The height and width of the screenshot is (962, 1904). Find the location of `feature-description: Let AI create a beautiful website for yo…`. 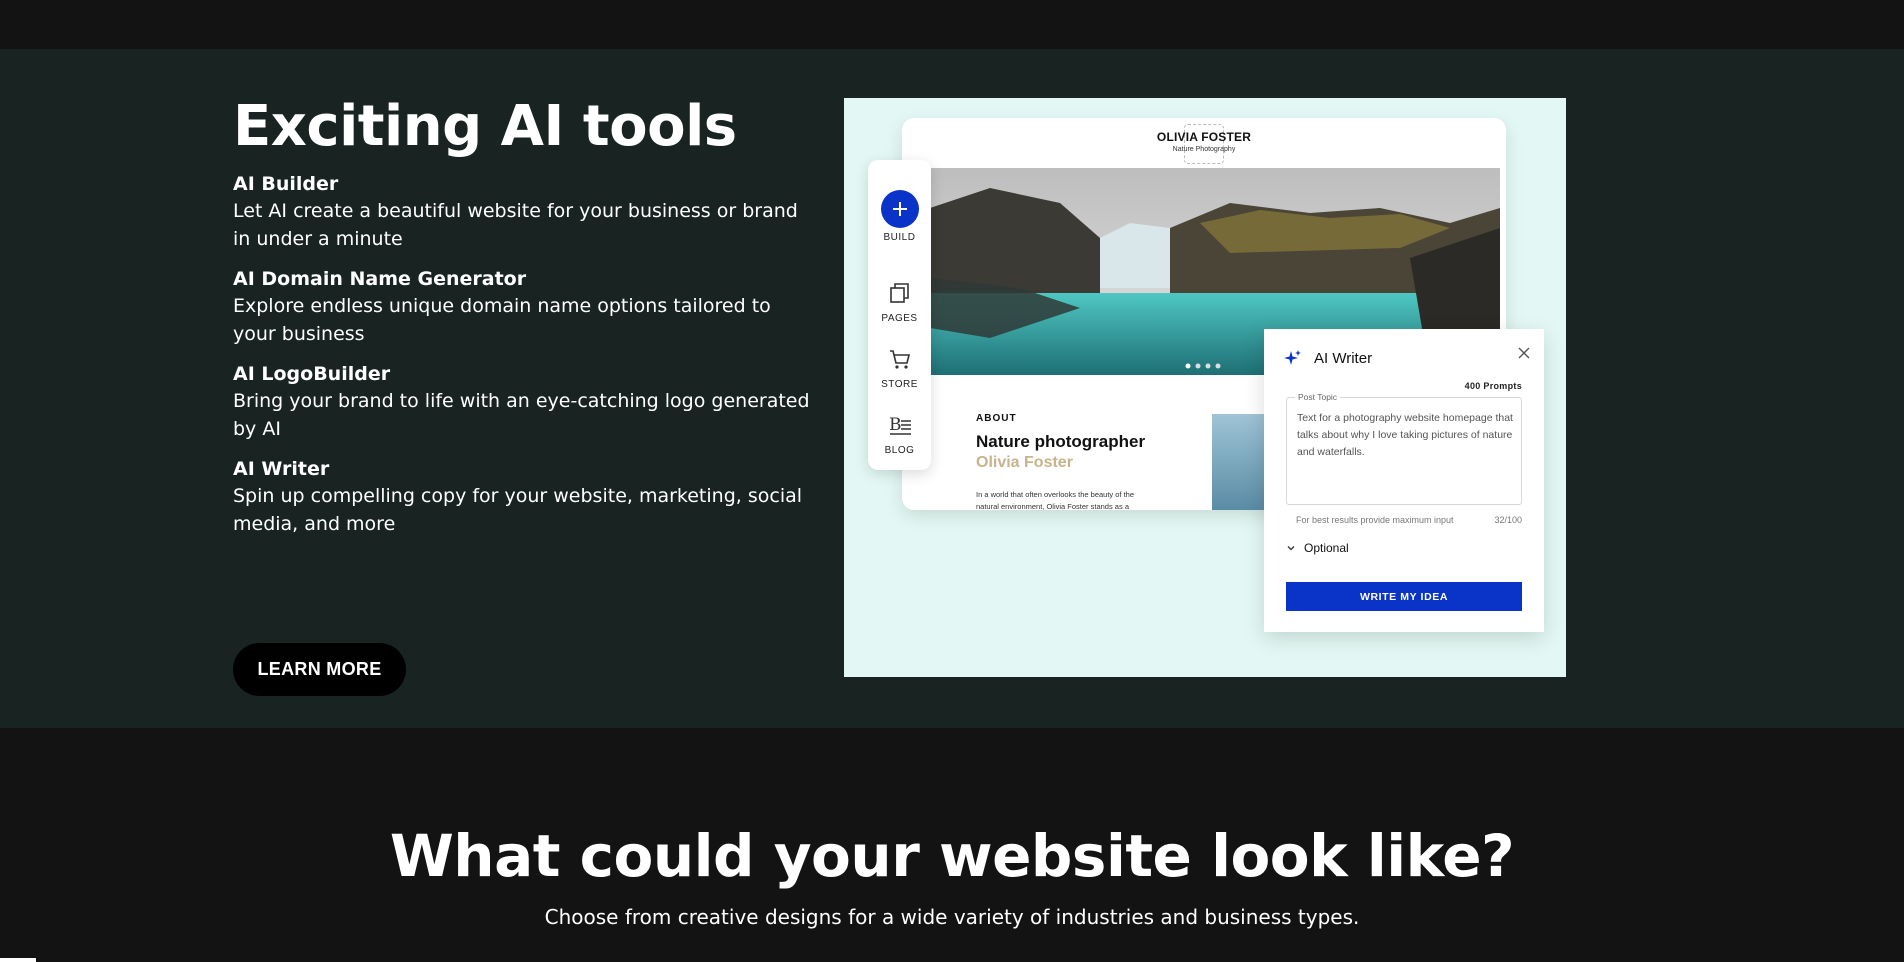

feature-description: Let AI create a beautiful website for yo… is located at coordinates (515, 225).